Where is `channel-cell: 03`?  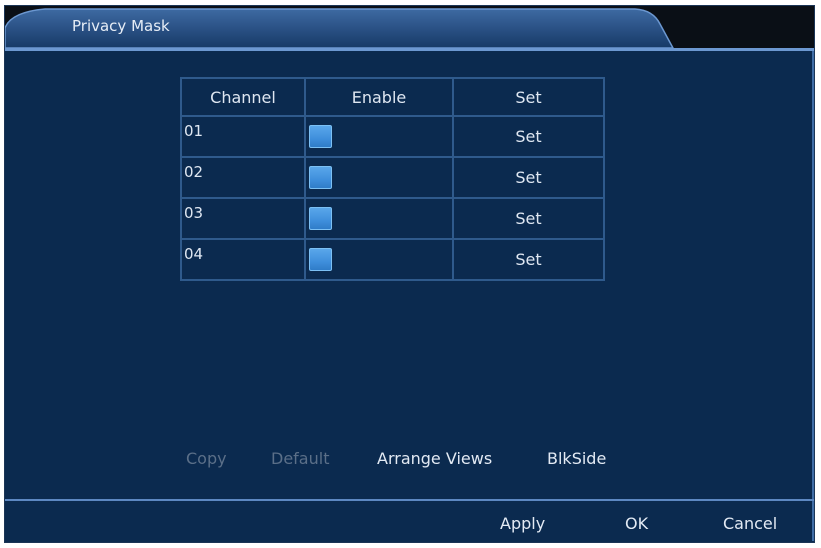 channel-cell: 03 is located at coordinates (243, 218).